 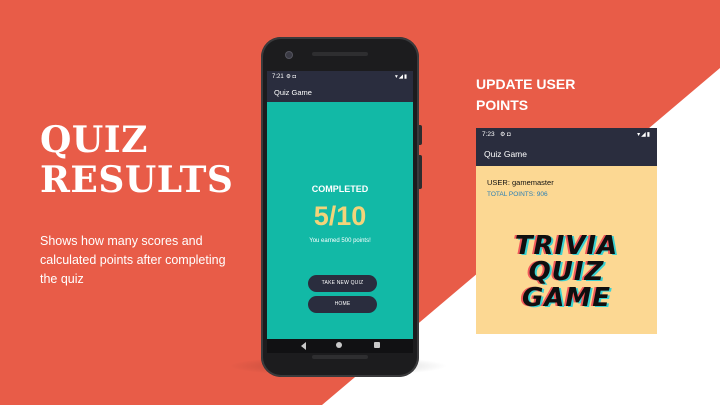 What do you see at coordinates (377, 345) in the screenshot?
I see `recents-icon` at bounding box center [377, 345].